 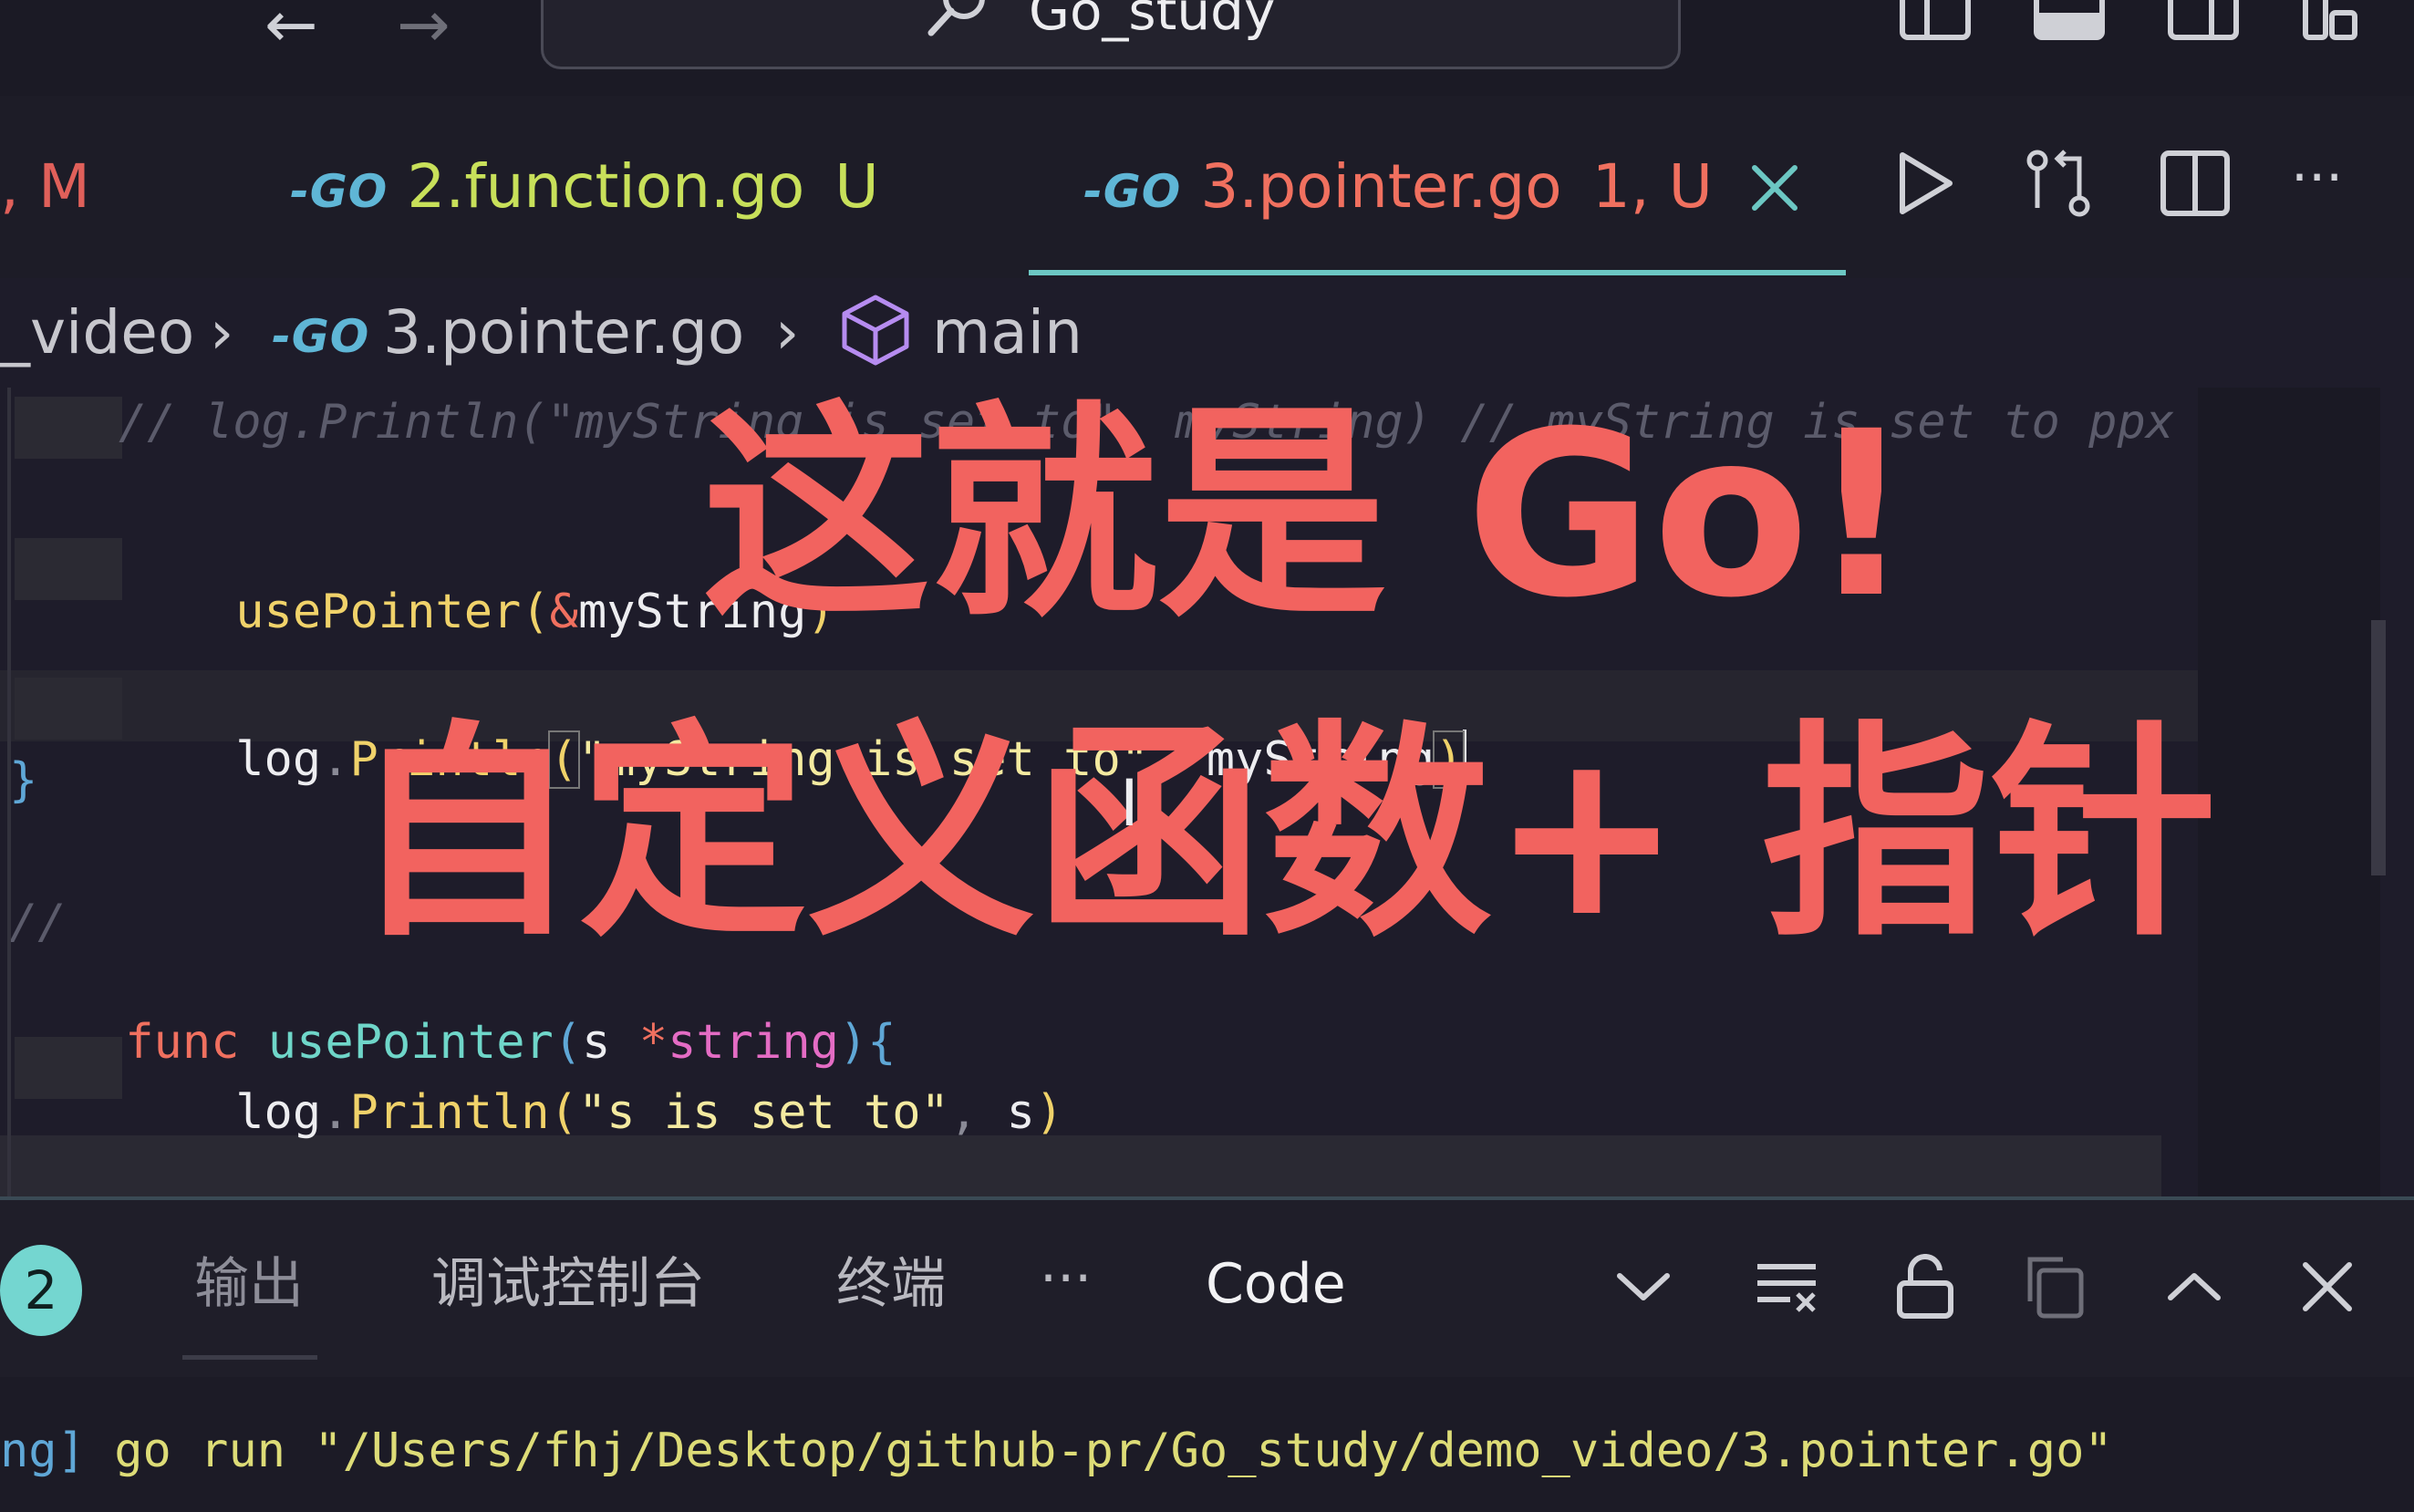 I want to click on code-closing-brace: }, so click(x=23, y=780).